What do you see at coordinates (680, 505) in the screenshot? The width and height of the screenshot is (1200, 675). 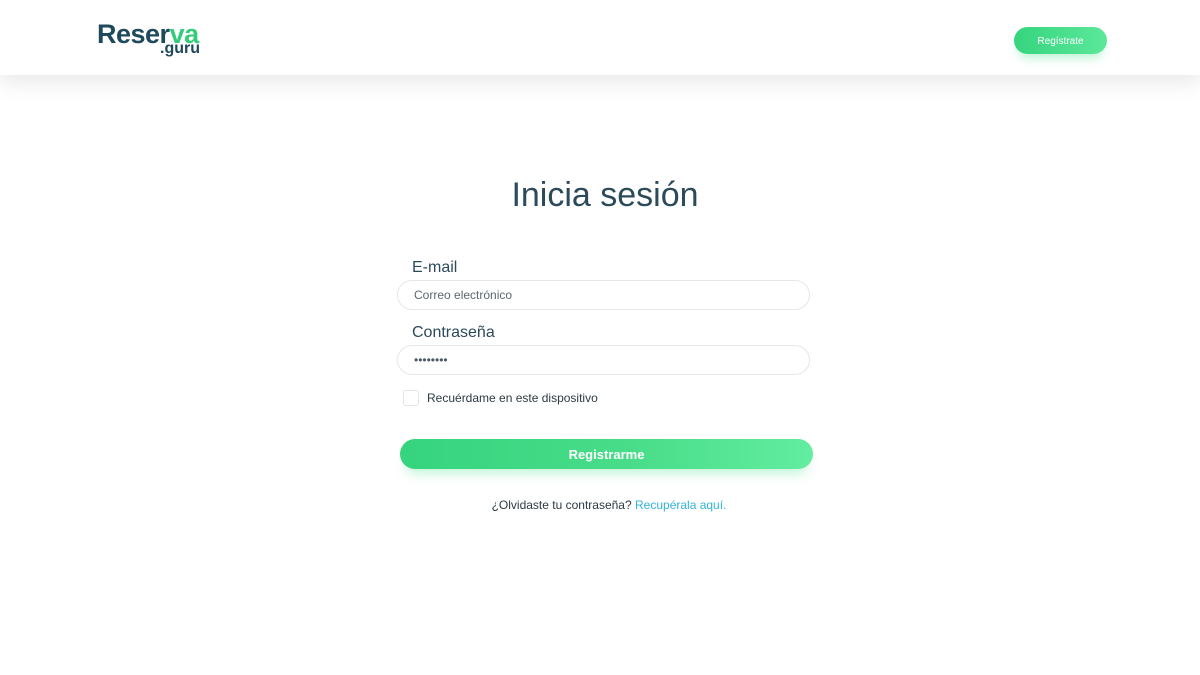 I see `recover-password-link: Recupérala aquí.` at bounding box center [680, 505].